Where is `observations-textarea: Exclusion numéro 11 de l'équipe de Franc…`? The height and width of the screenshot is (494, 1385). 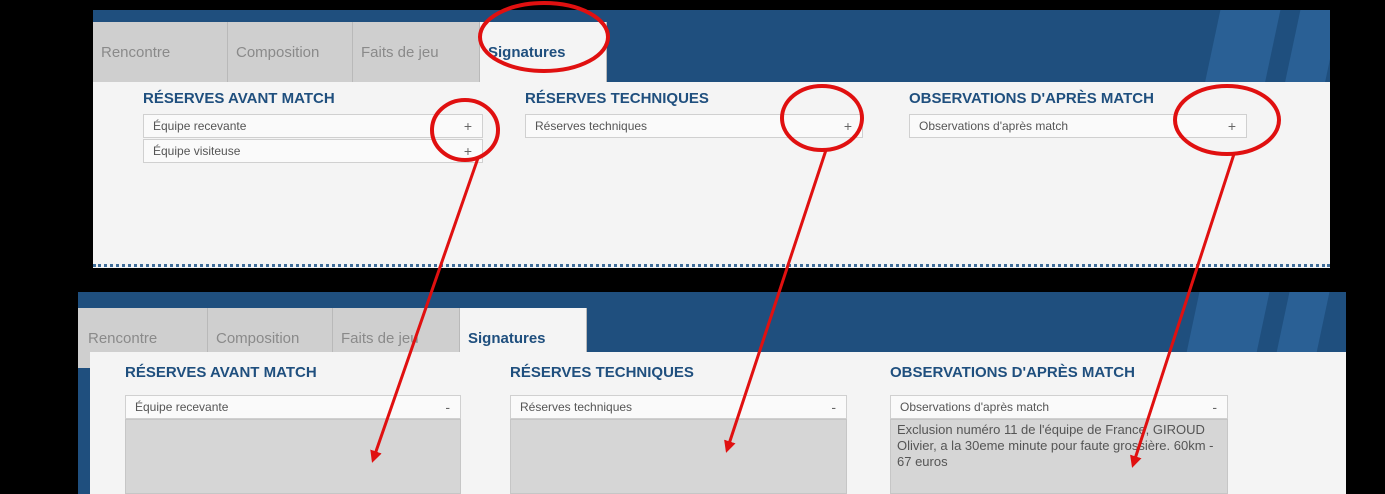
observations-textarea: Exclusion numéro 11 de l'équipe de Franc… is located at coordinates (1059, 456).